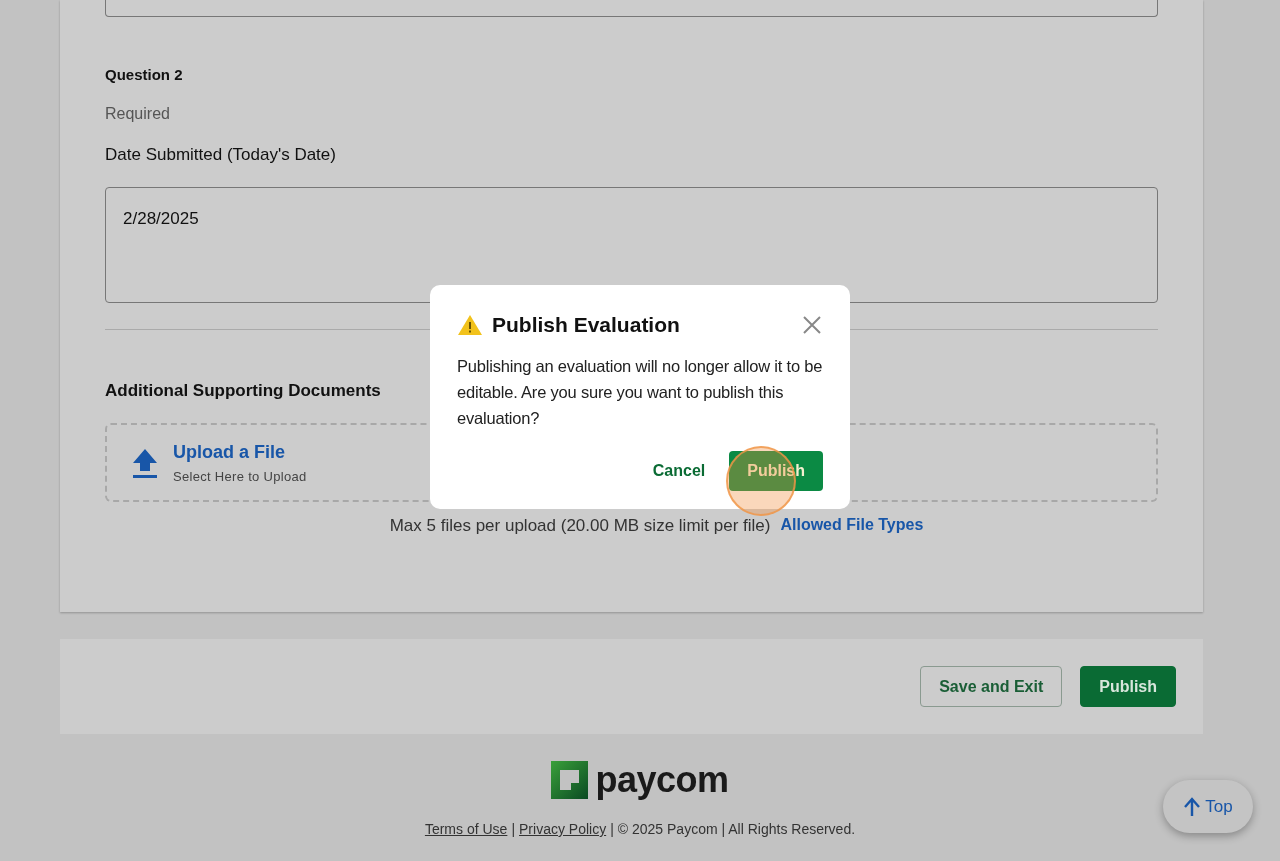 This screenshot has width=1280, height=861. What do you see at coordinates (563, 829) in the screenshot?
I see `footer-link: Privacy Policy` at bounding box center [563, 829].